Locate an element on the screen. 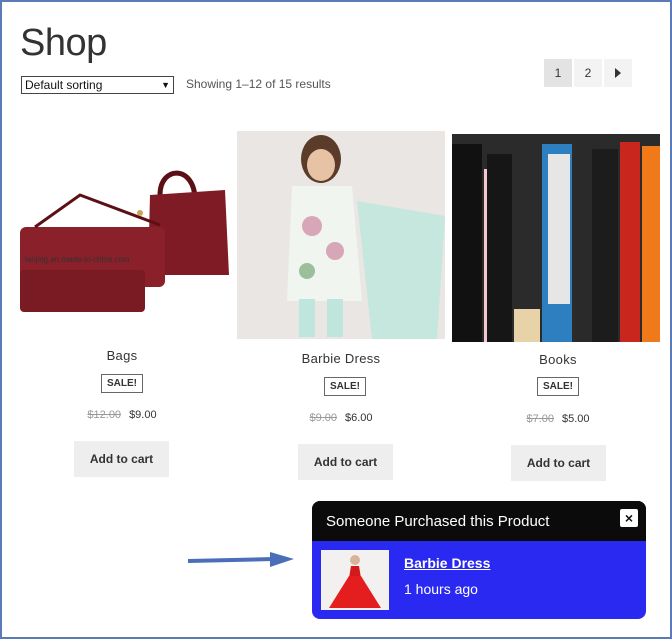 Image resolution: width=672 pixels, height=639 pixels. product-thumbnail is located at coordinates (355, 580).